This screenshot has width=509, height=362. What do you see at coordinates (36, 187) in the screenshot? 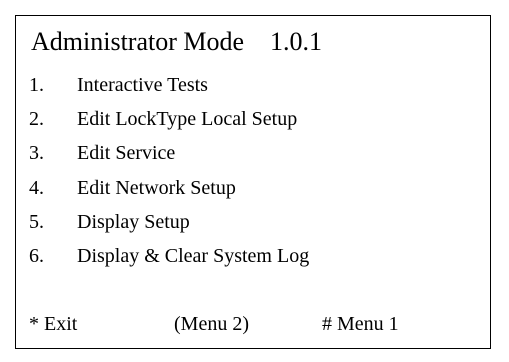
I see `menu-item-number: 4.` at bounding box center [36, 187].